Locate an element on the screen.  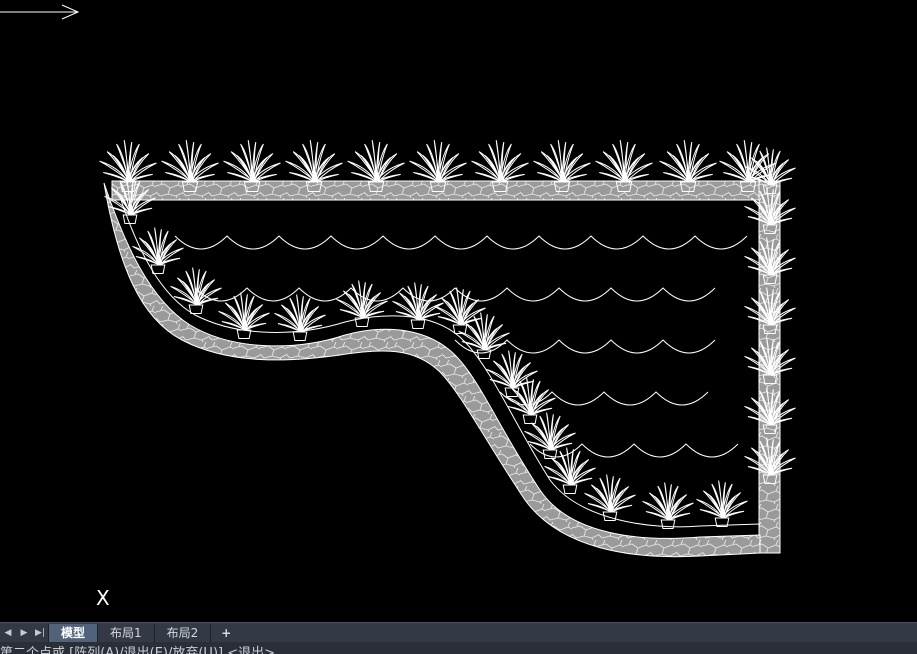
tab-model: 模型 is located at coordinates (73, 632).